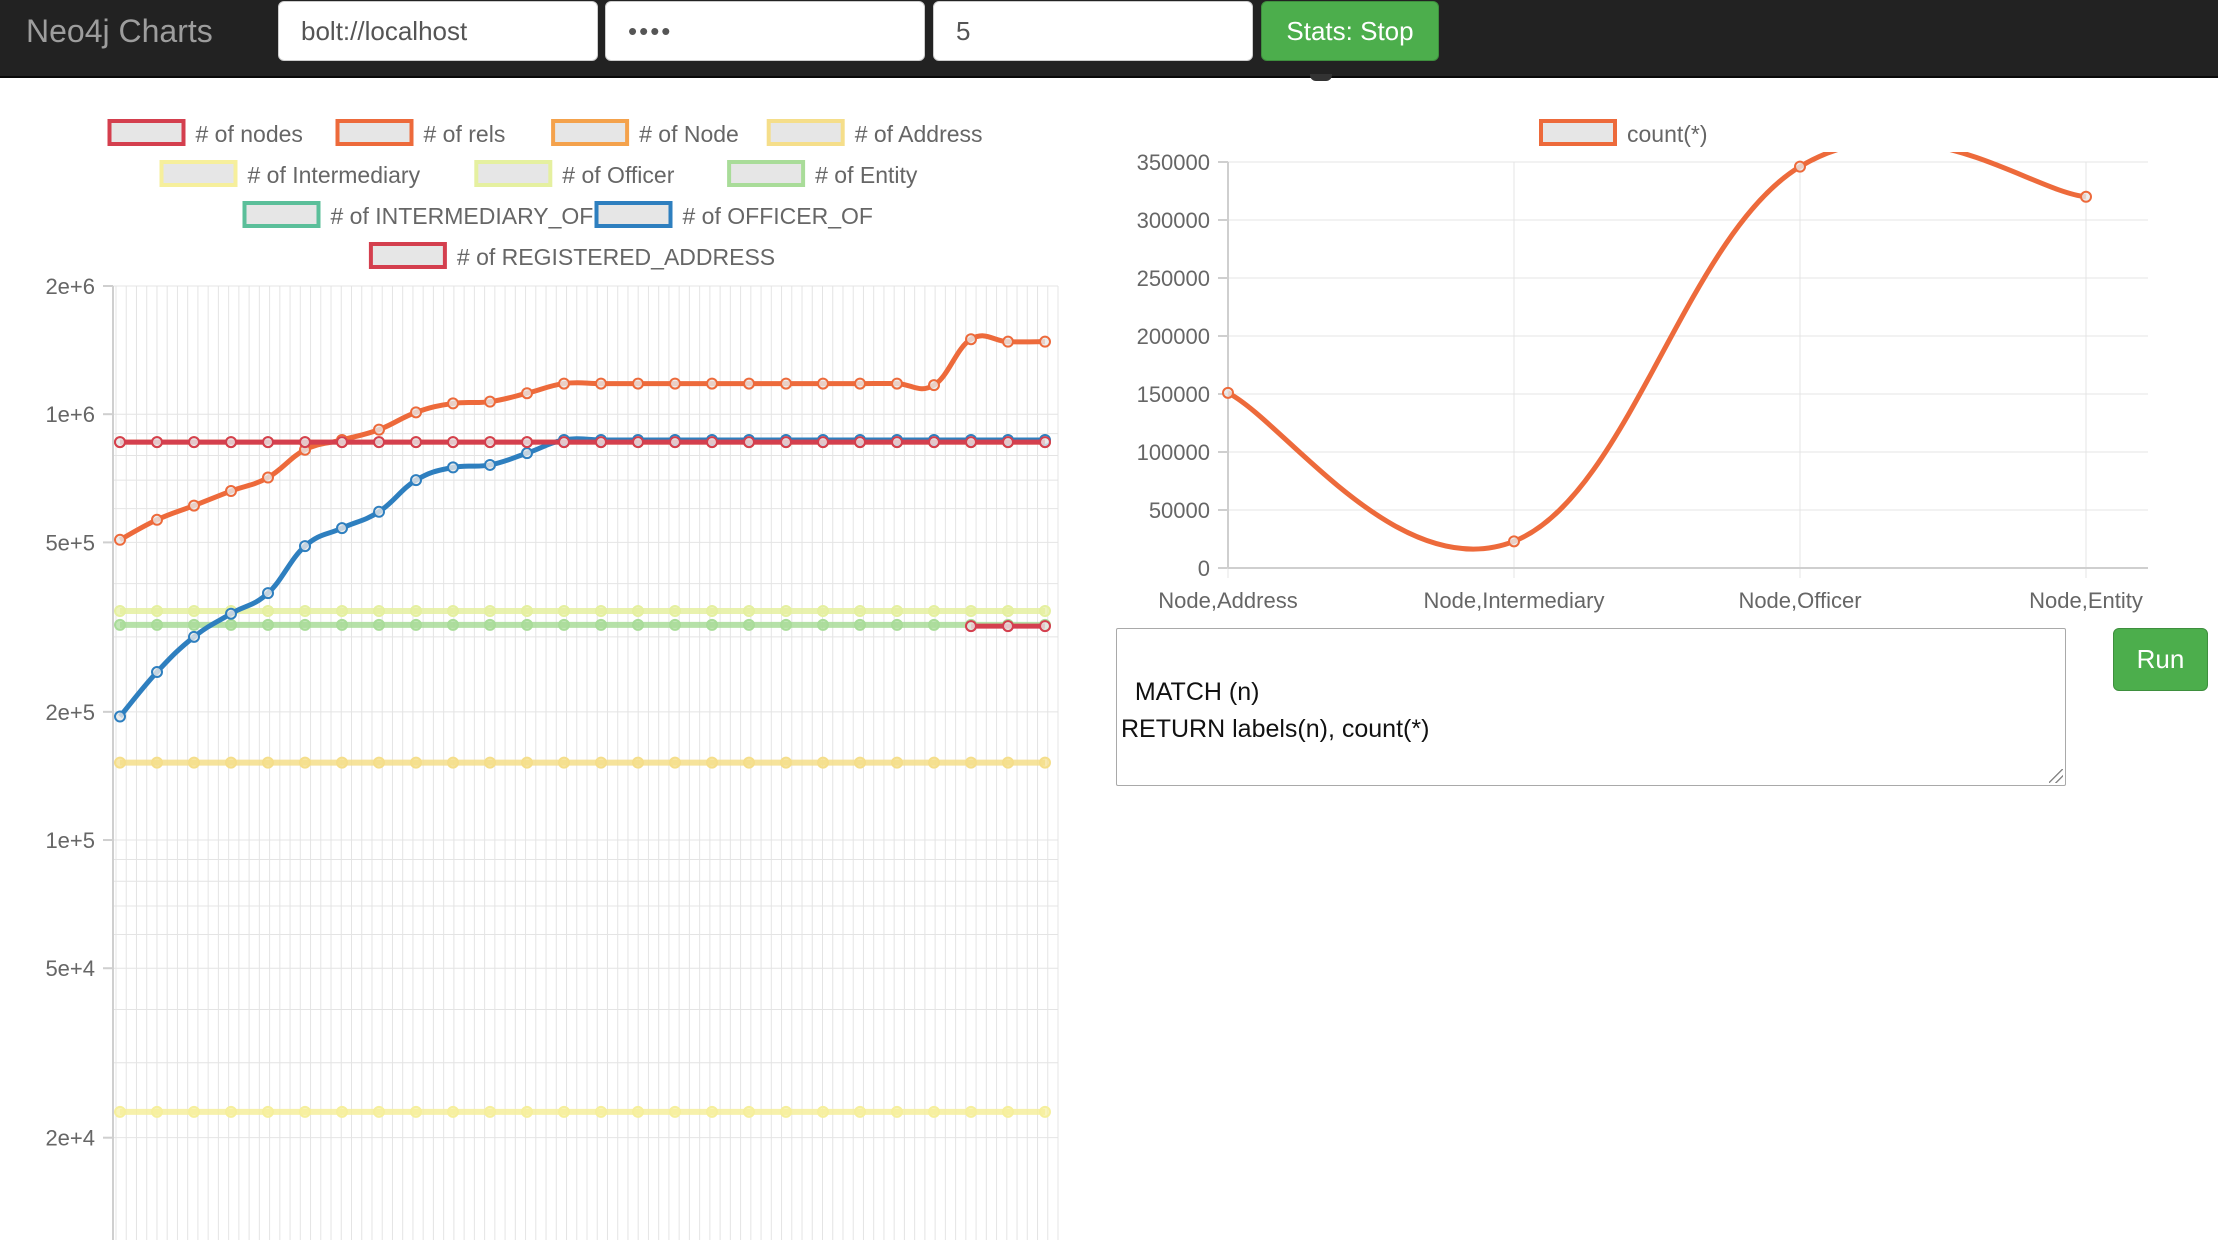 Image resolution: width=2218 pixels, height=1240 pixels. I want to click on legend-label-officer_of: # of OFFICER_OF, so click(778, 216).